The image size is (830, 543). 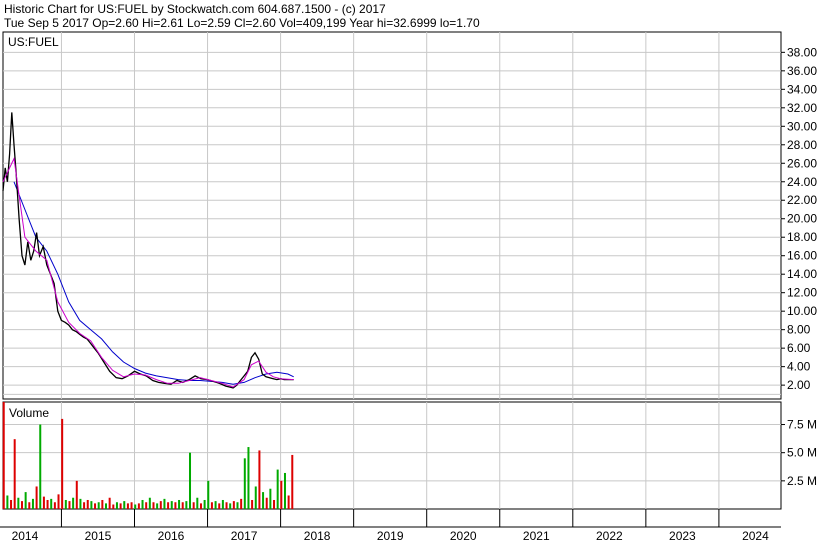 What do you see at coordinates (317, 536) in the screenshot?
I see `x-tick-label: 2018` at bounding box center [317, 536].